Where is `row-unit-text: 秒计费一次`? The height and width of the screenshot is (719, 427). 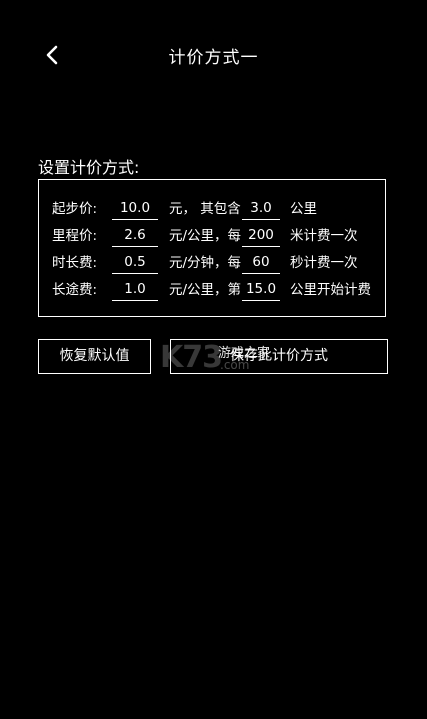 row-unit-text: 秒计费一次 is located at coordinates (324, 263).